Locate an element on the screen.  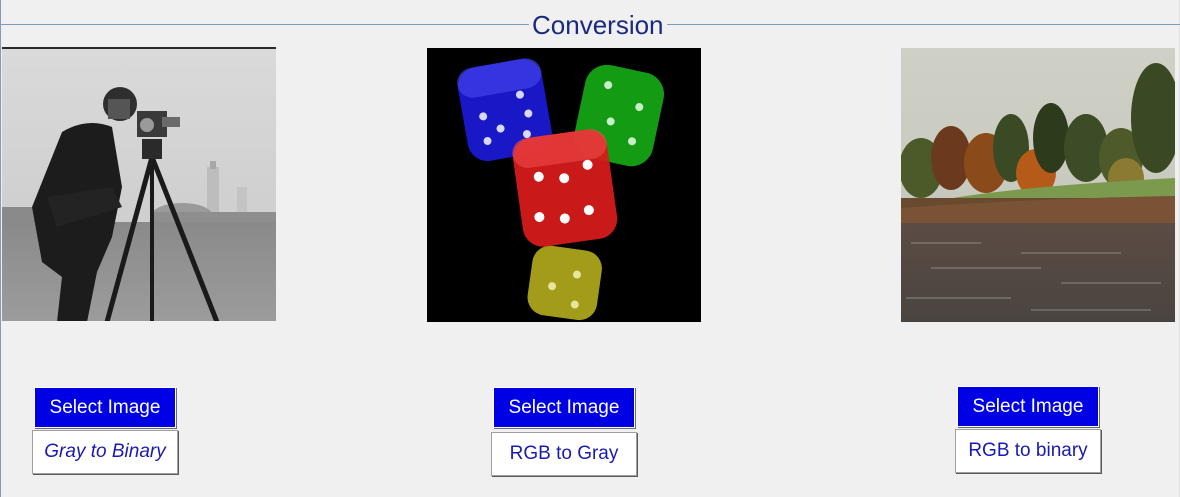
gray-to-binary-button: Gray to Binary is located at coordinates (105, 452).